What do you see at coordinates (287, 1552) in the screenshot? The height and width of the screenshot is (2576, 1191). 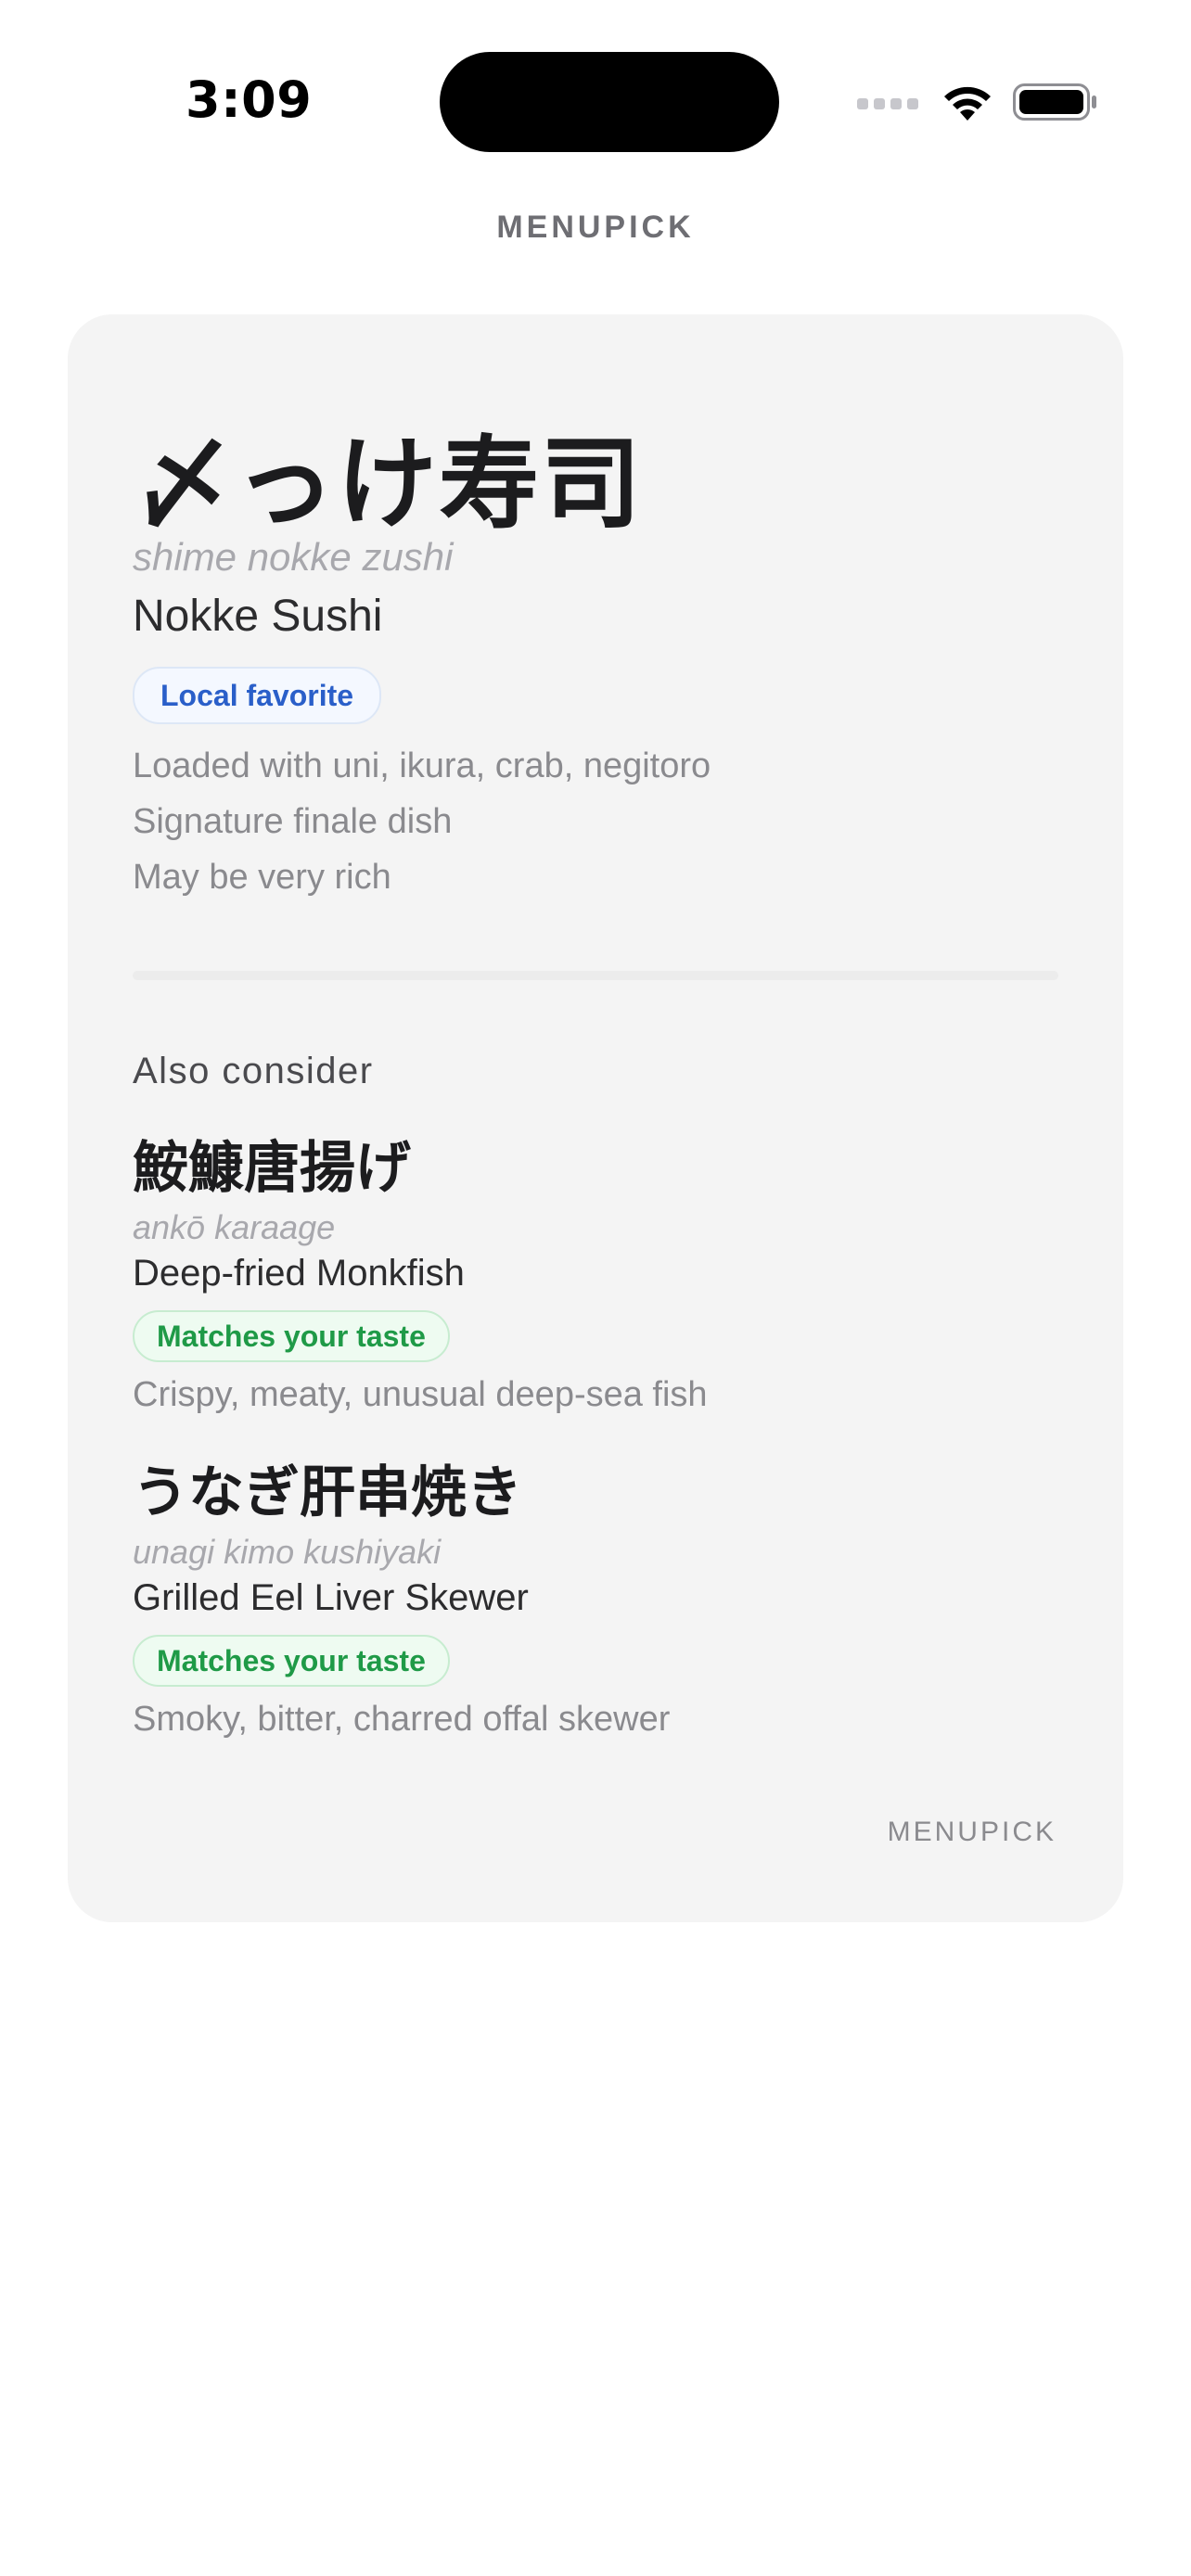 I see `alternative-dish-romaji: unagi kimo kushiyaki` at bounding box center [287, 1552].